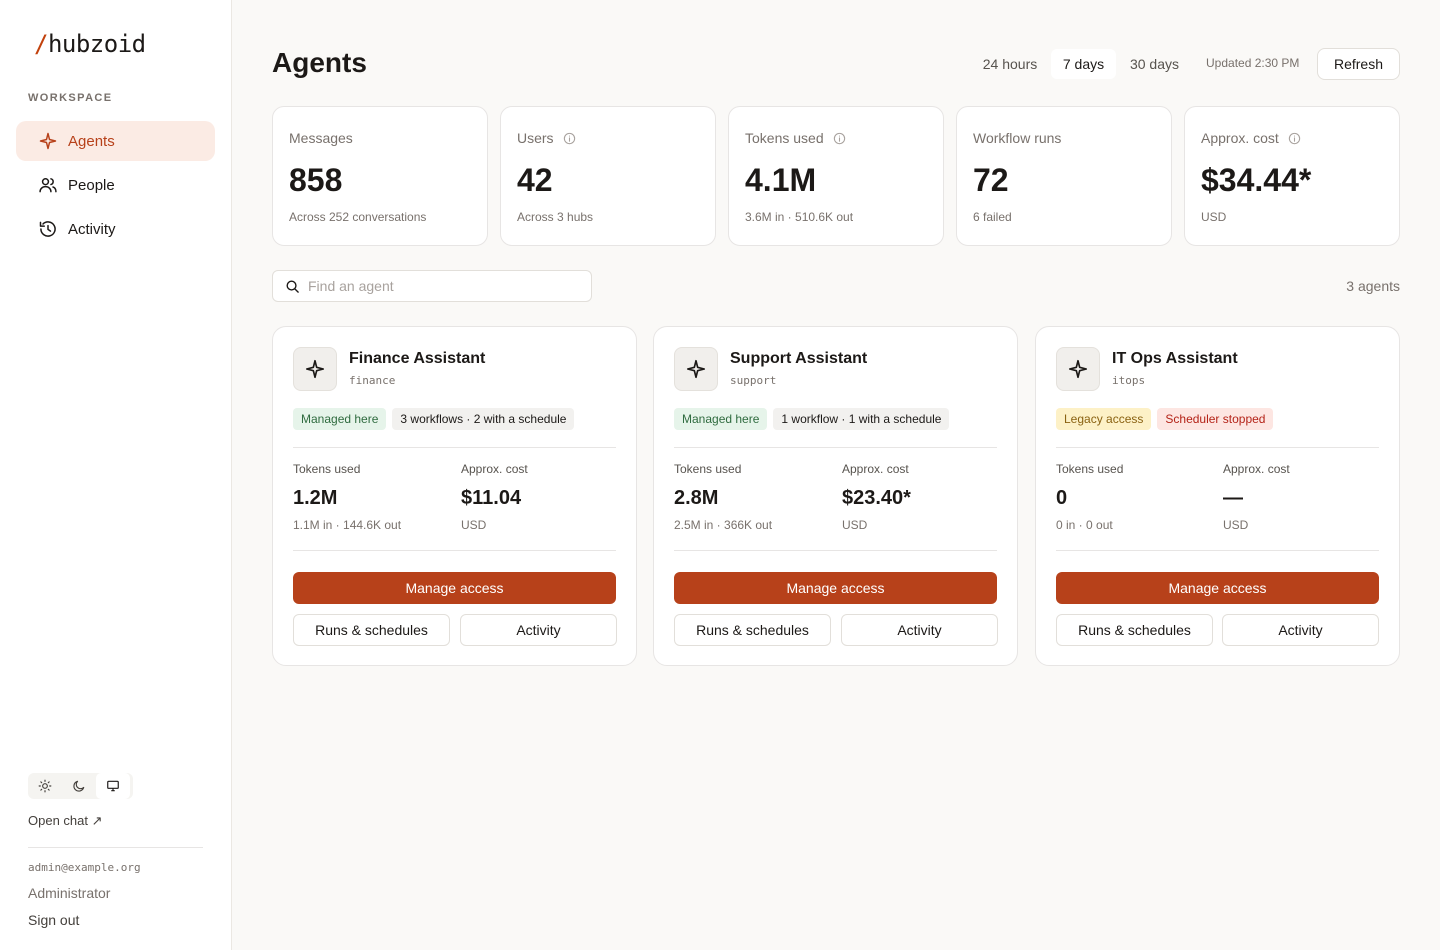  Describe the element at coordinates (1253, 63) in the screenshot. I see `updated-timestamp: Updated 2:30 PM` at that location.